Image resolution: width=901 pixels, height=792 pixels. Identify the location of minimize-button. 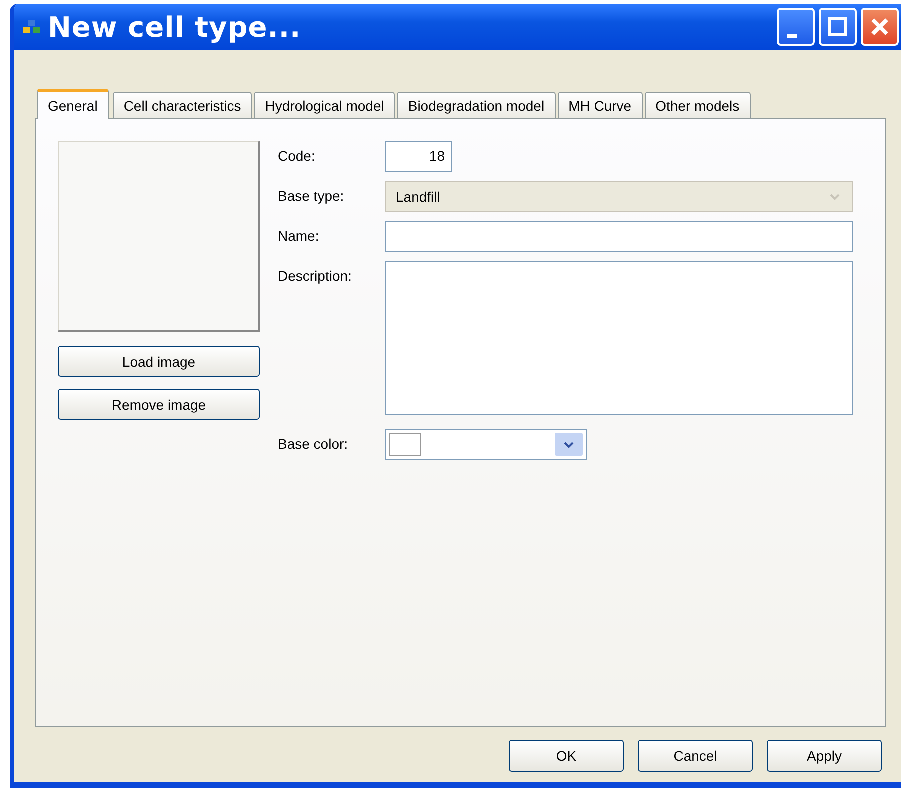
(796, 27).